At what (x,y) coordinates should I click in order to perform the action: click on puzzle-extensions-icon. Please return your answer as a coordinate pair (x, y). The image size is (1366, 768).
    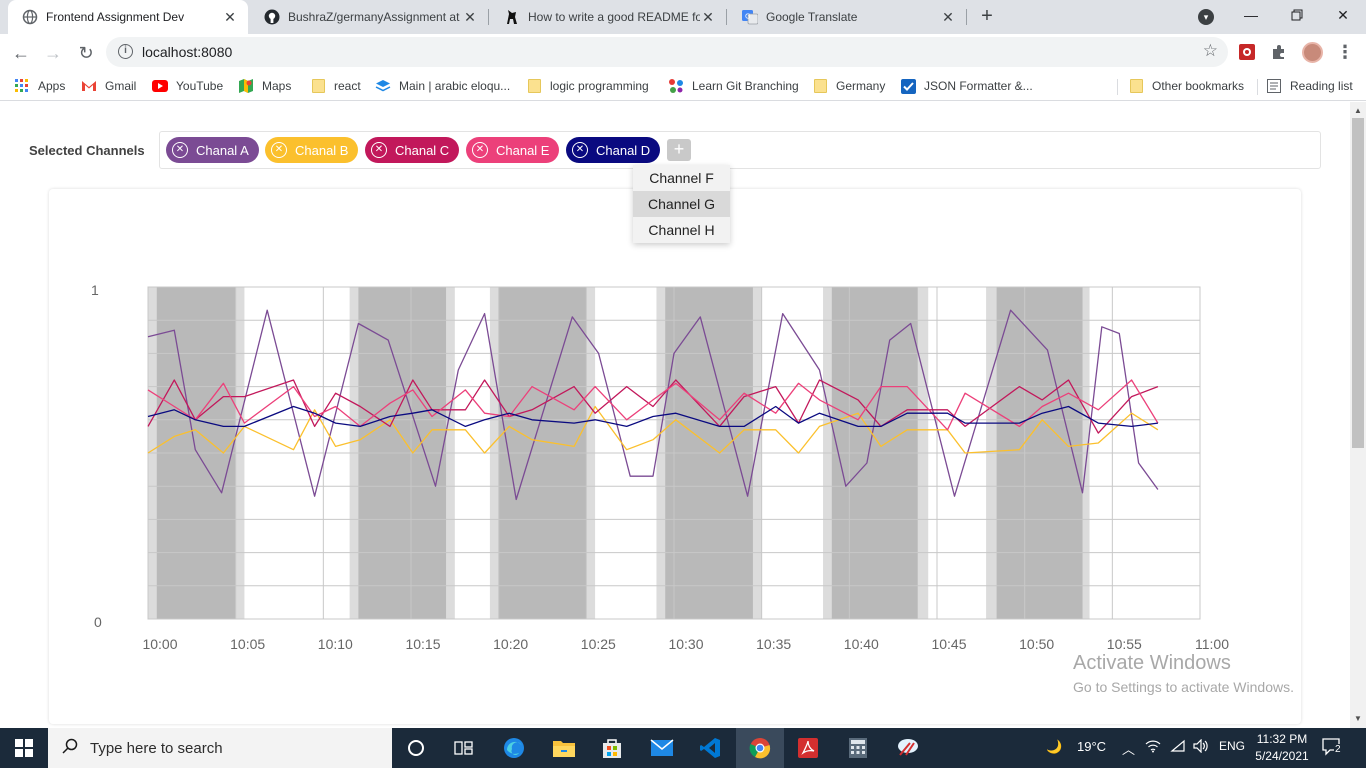
    Looking at the image, I should click on (1279, 52).